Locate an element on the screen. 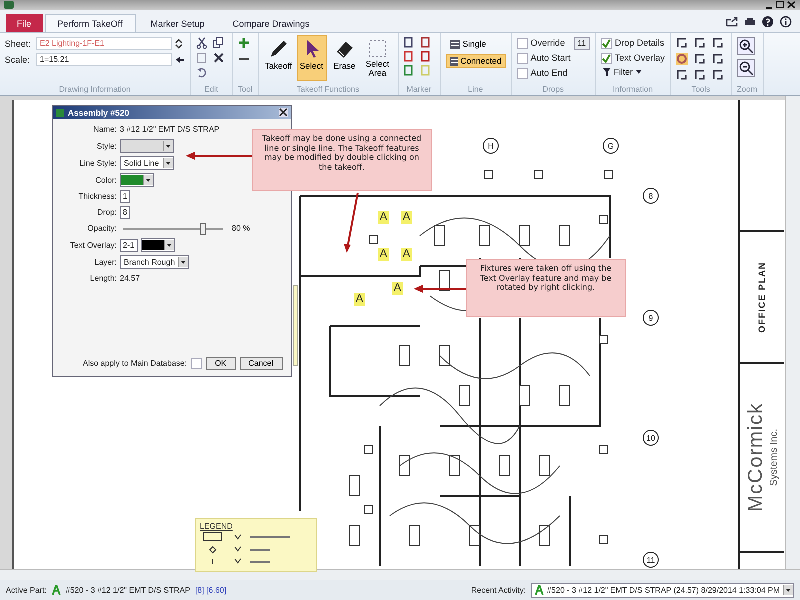  checkbox-label: Drop Details is located at coordinates (640, 43).